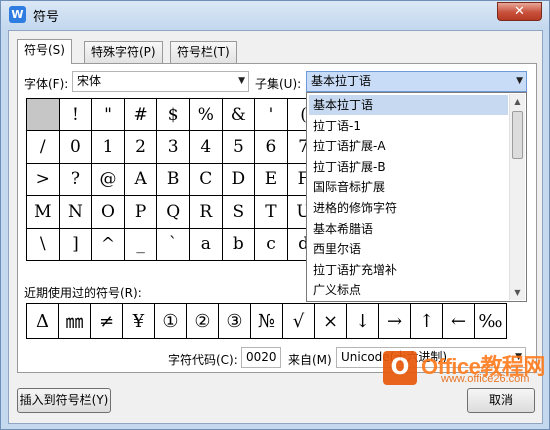 This screenshot has width=550, height=430. Describe the element at coordinates (239, 244) in the screenshot. I see `symbol-cell: b` at that location.